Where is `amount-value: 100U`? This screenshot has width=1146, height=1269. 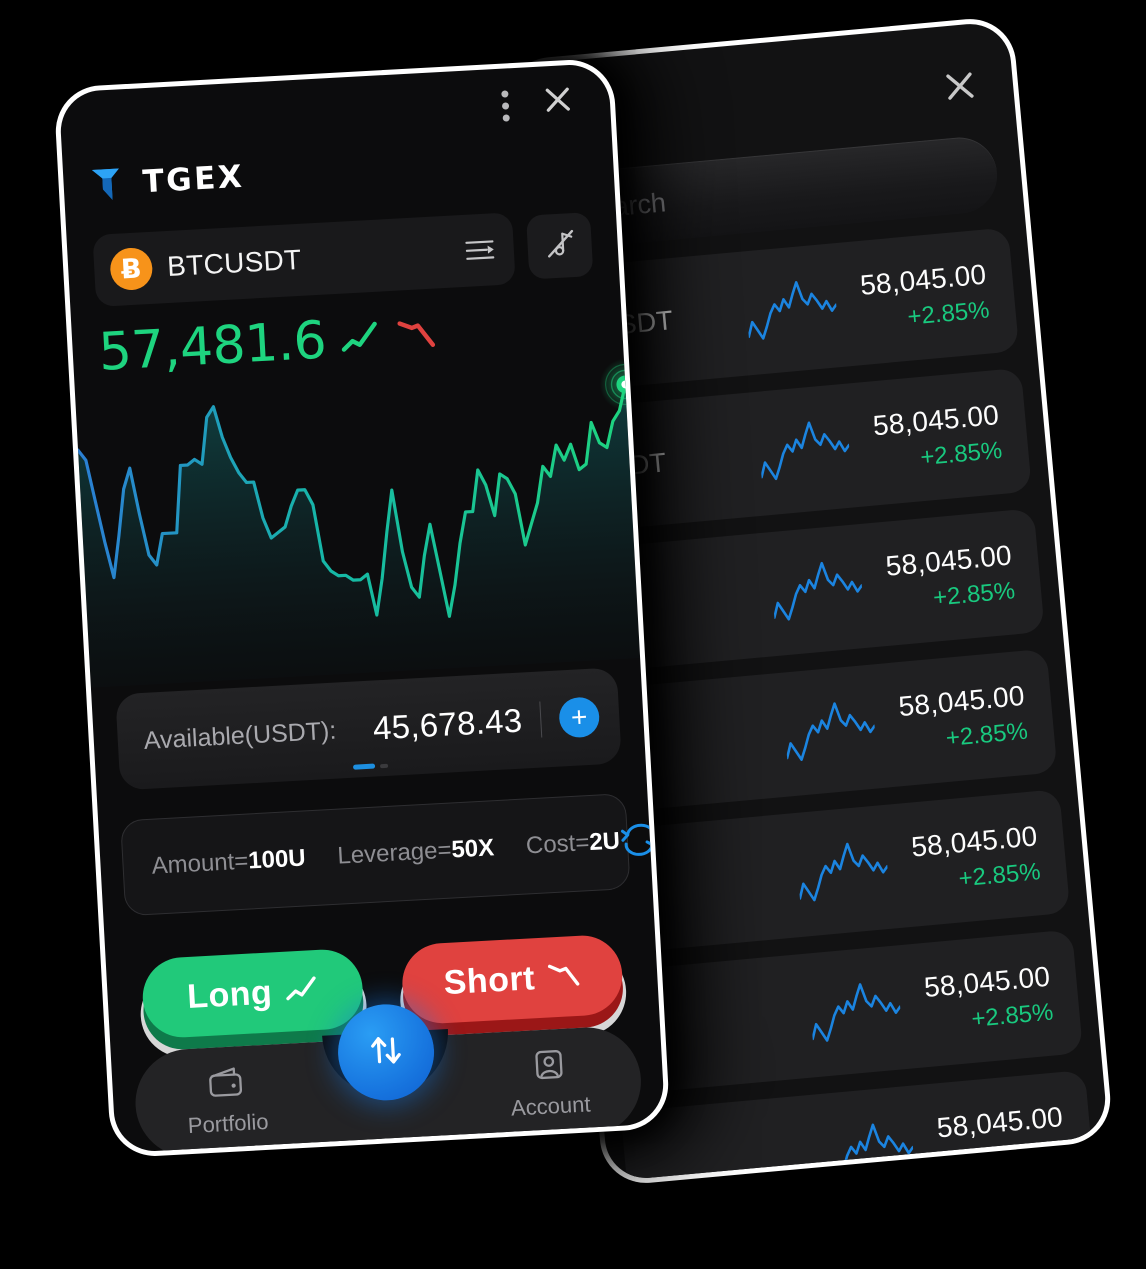 amount-value: 100U is located at coordinates (277, 859).